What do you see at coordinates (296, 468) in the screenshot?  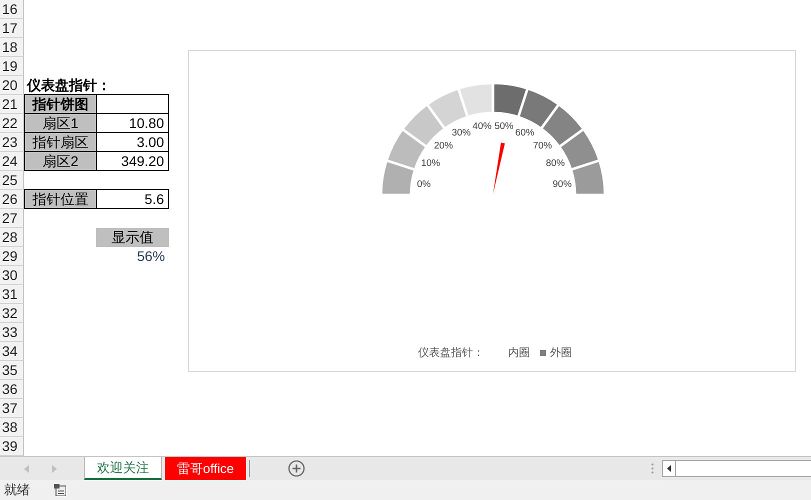 I see `add-sheet-icon` at bounding box center [296, 468].